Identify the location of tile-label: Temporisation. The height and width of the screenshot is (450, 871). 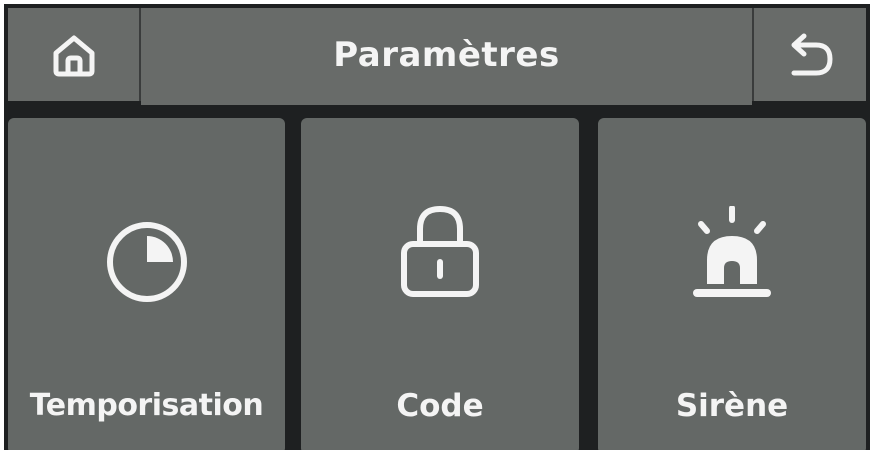
(146, 405).